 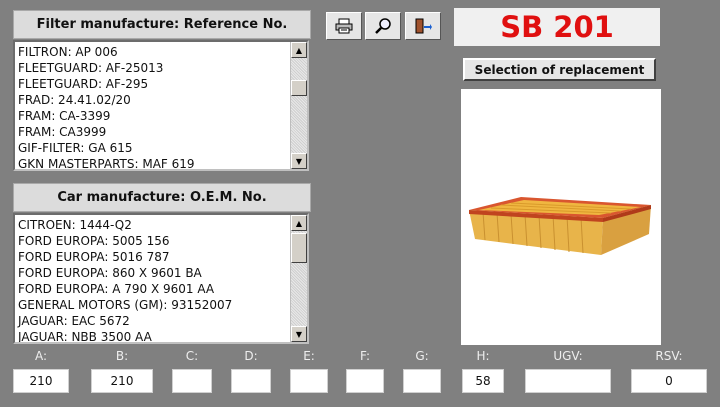 What do you see at coordinates (162, 225) in the screenshot?
I see `list-item: CITROEN: 1444-Q2` at bounding box center [162, 225].